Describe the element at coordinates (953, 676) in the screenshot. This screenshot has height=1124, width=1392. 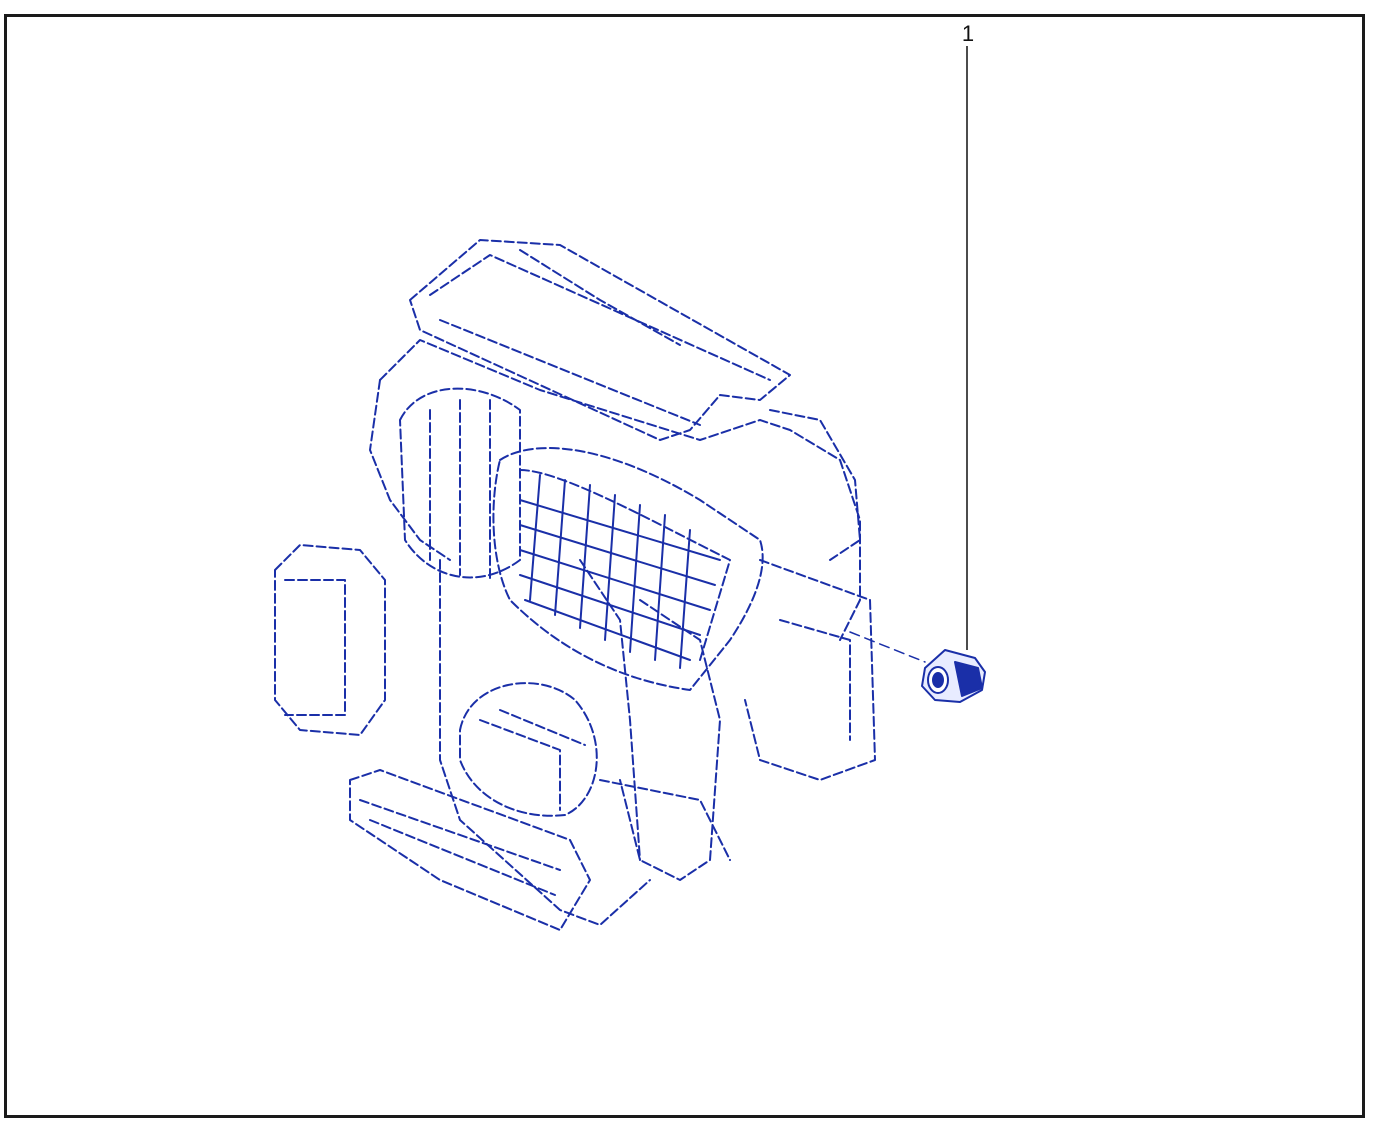
I see `sensor-part-icon` at that location.